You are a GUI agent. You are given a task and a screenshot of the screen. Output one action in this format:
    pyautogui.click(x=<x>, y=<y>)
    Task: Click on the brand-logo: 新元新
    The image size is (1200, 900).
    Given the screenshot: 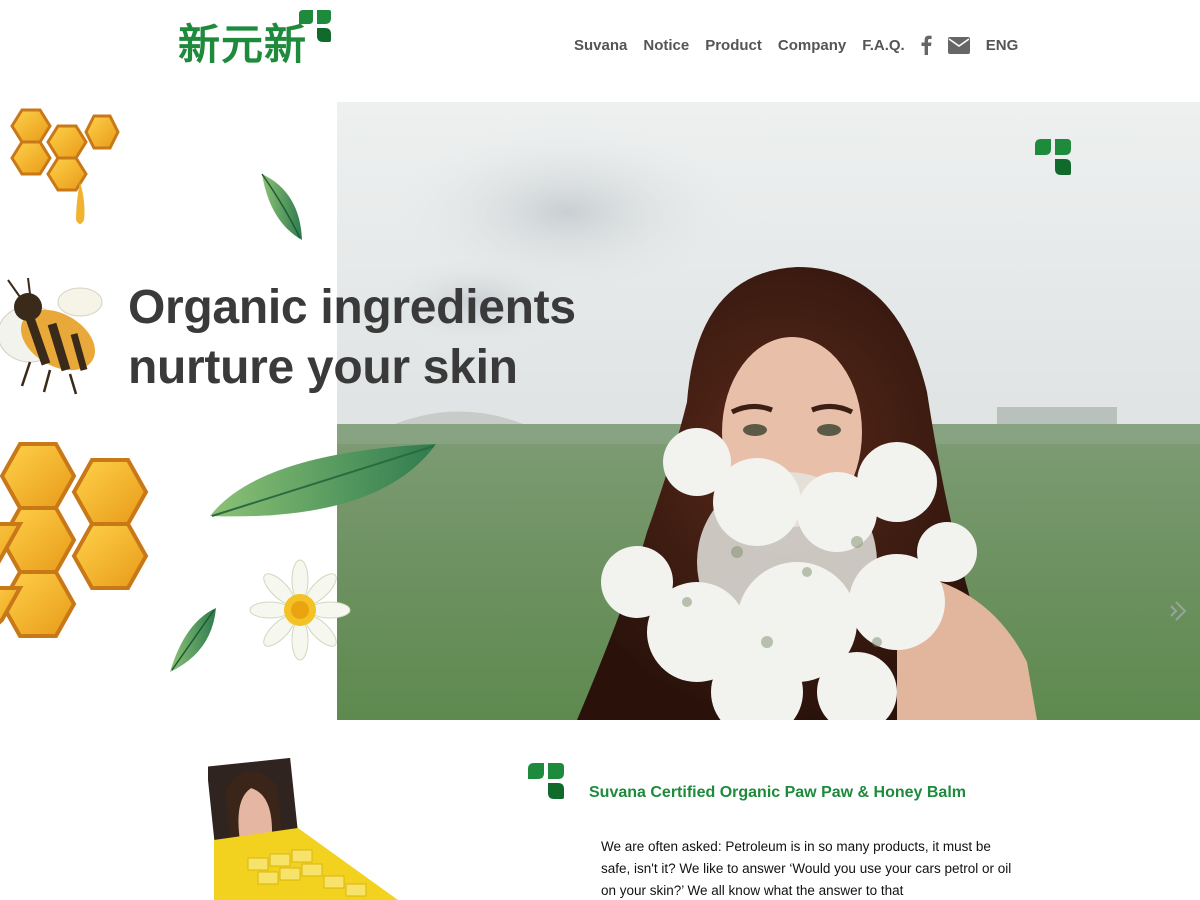 What is the action you would take?
    pyautogui.click(x=258, y=39)
    